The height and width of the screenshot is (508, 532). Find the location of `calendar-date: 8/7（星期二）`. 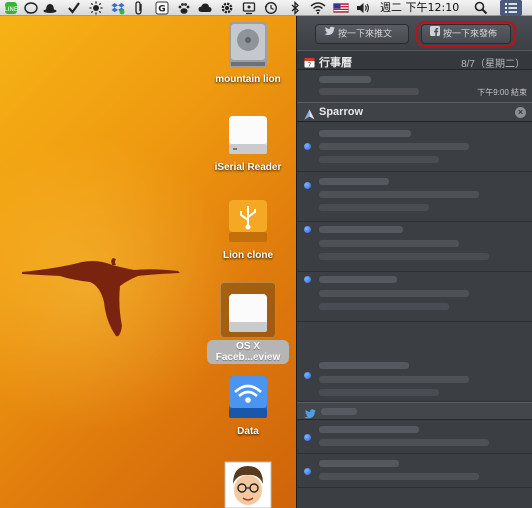

calendar-date: 8/7（星期二） is located at coordinates (493, 64).